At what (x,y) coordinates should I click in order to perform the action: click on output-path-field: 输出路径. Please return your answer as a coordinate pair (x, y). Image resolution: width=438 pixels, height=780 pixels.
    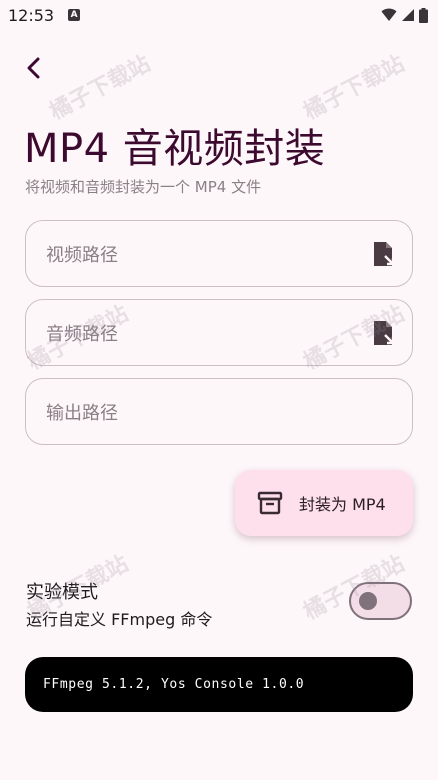
    Looking at the image, I should click on (219, 411).